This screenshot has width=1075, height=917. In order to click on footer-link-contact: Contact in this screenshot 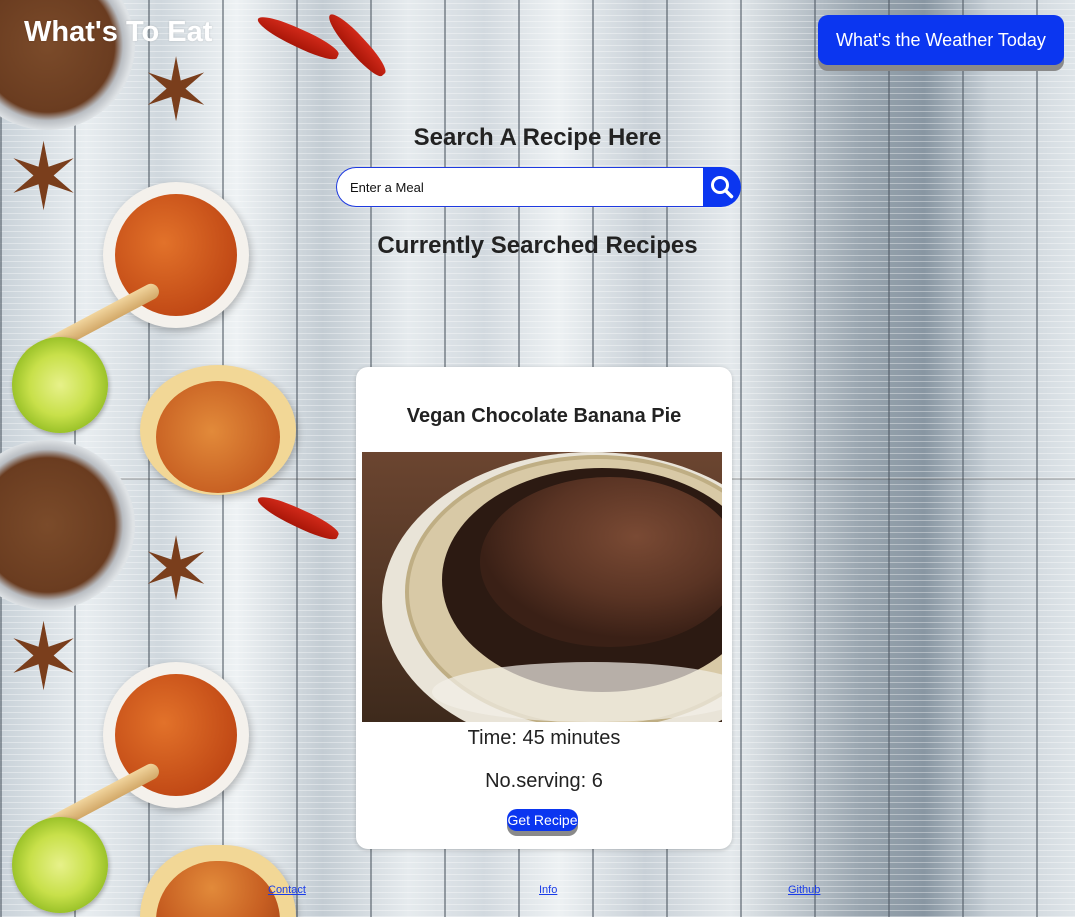, I will do `click(287, 890)`.